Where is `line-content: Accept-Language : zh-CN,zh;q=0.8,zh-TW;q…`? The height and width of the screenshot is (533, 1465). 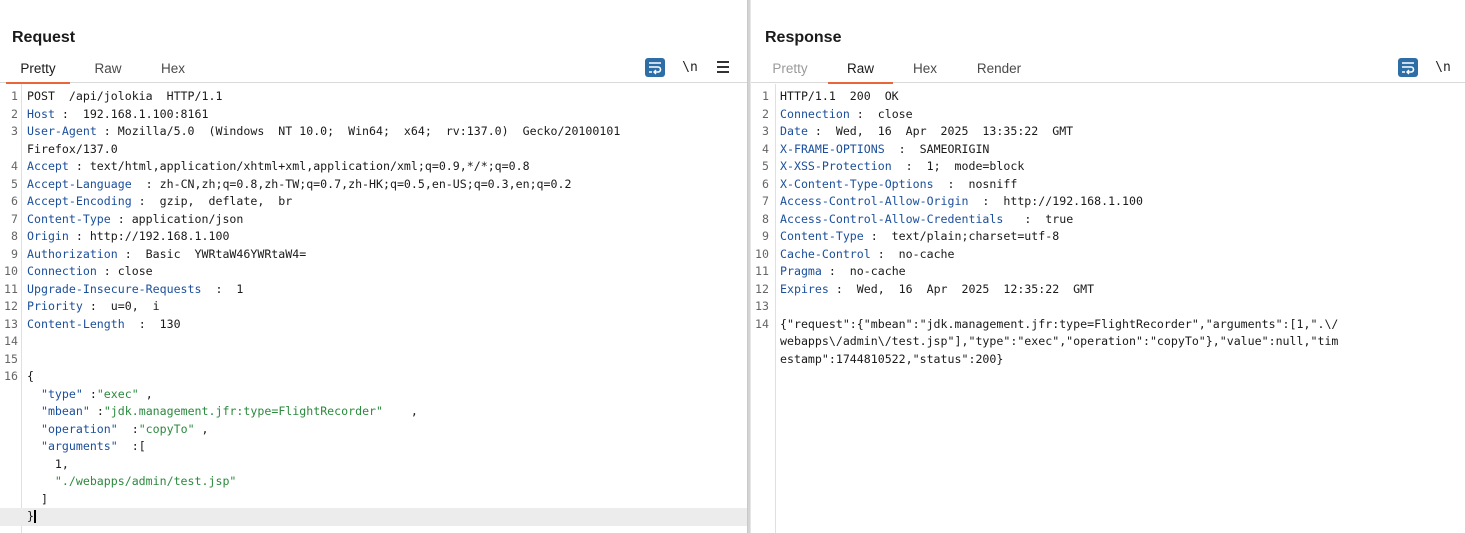
line-content: Accept-Language : zh-CN,zh;q=0.8,zh-TW;q… is located at coordinates (299, 185).